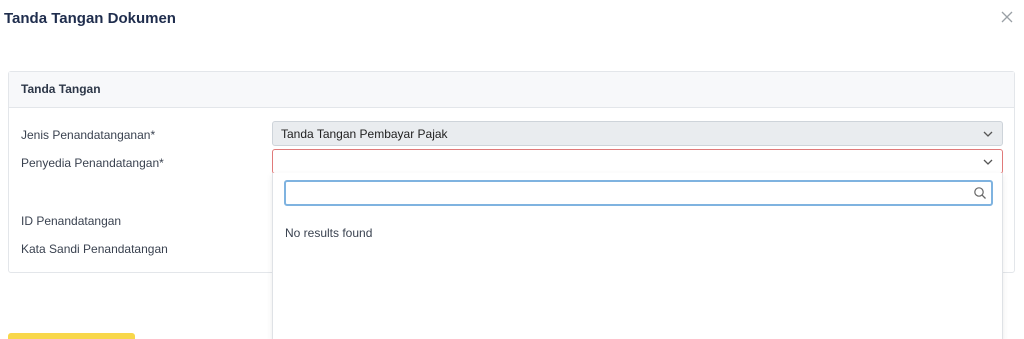 Image resolution: width=1024 pixels, height=339 pixels. I want to click on signing-type-select: Tanda Tangan Pembayar Pajak, so click(637, 133).